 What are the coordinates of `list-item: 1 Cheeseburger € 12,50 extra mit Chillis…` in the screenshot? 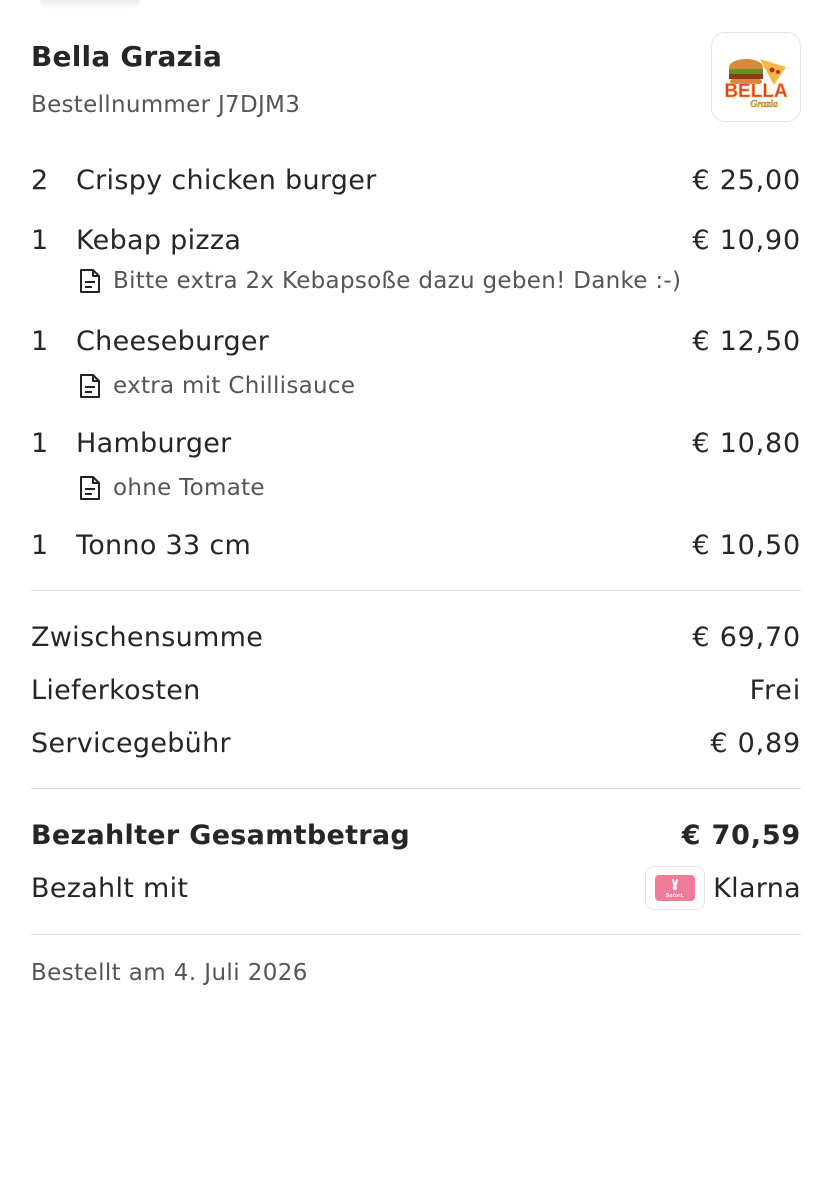 It's located at (416, 362).